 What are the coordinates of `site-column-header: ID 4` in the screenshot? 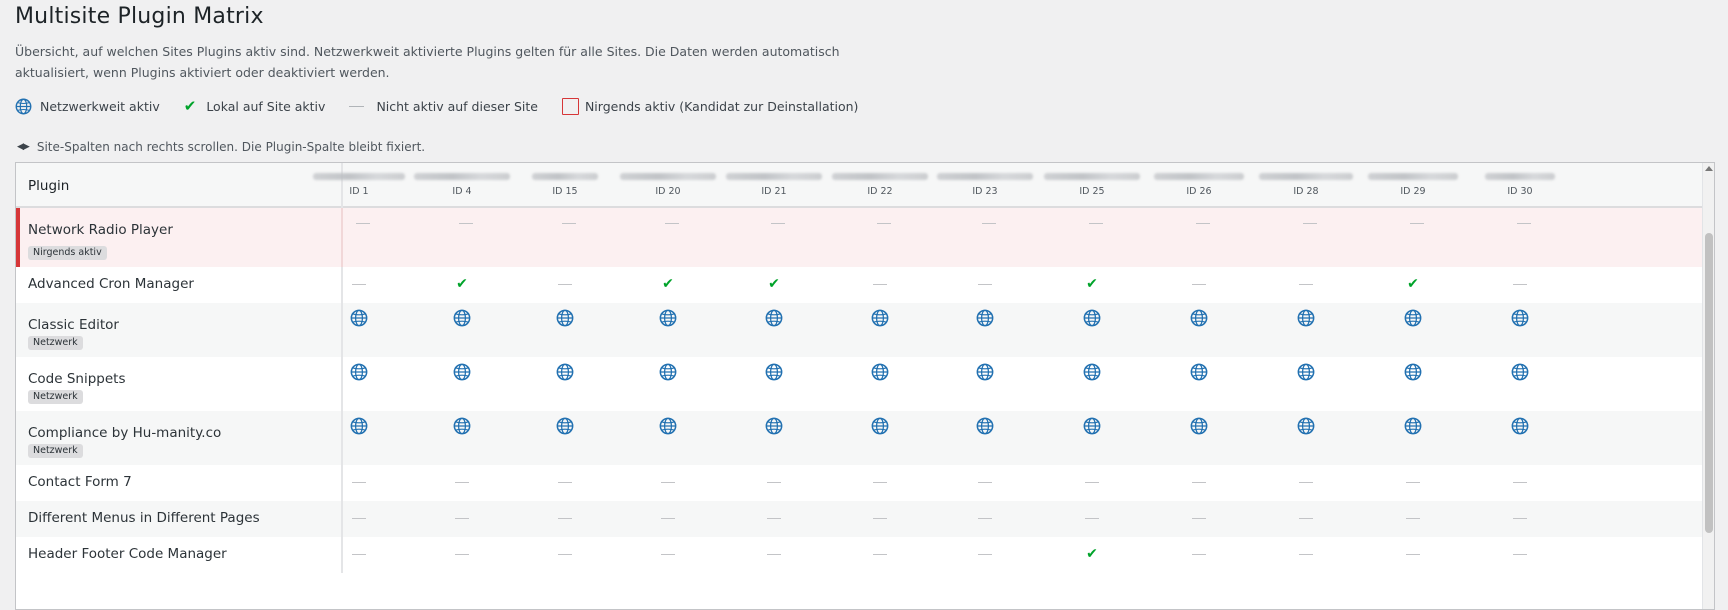 It's located at (462, 184).